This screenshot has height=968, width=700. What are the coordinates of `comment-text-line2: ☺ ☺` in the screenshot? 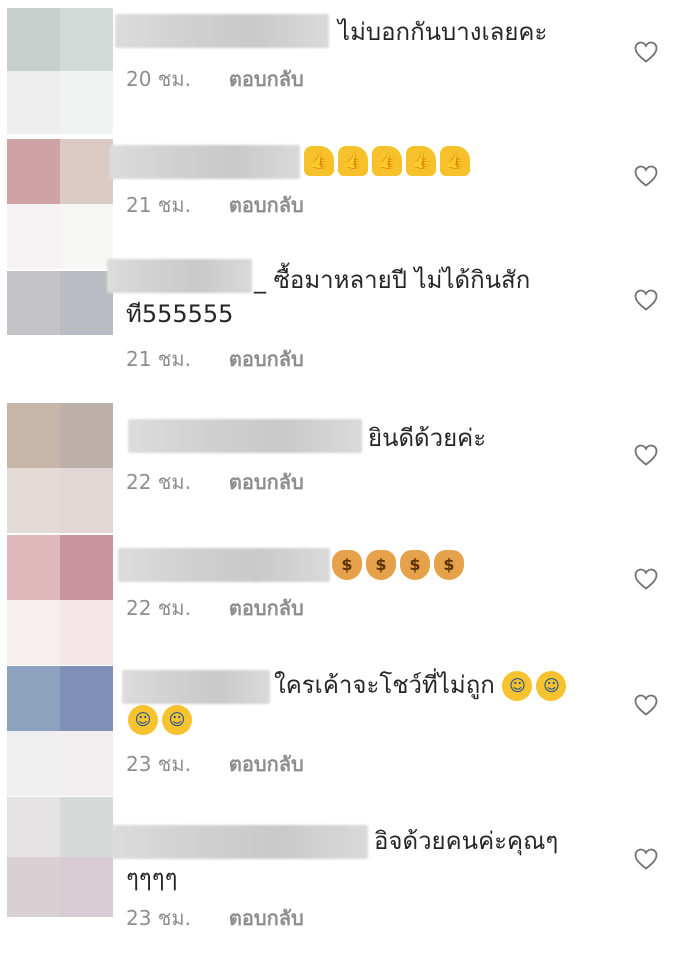 It's located at (160, 719).